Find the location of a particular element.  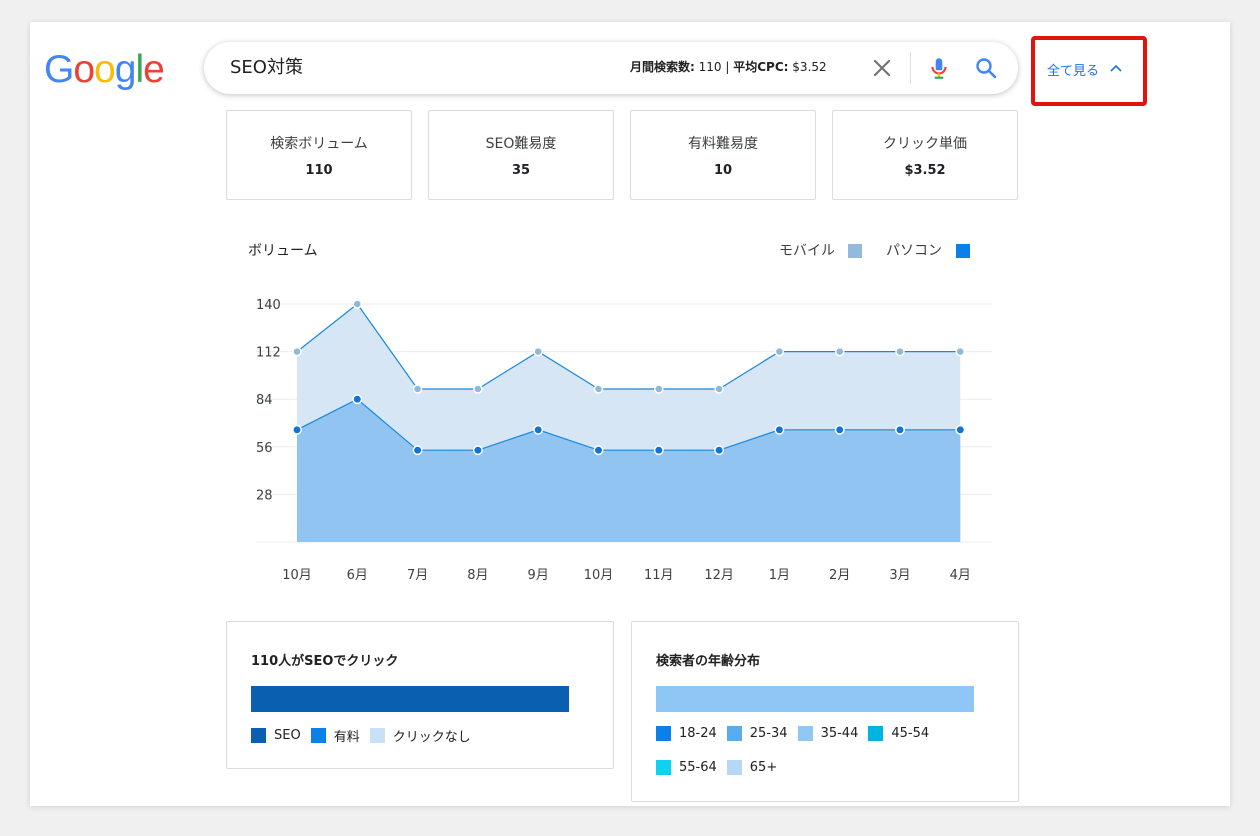

x-tick-label: 8月 is located at coordinates (477, 575).